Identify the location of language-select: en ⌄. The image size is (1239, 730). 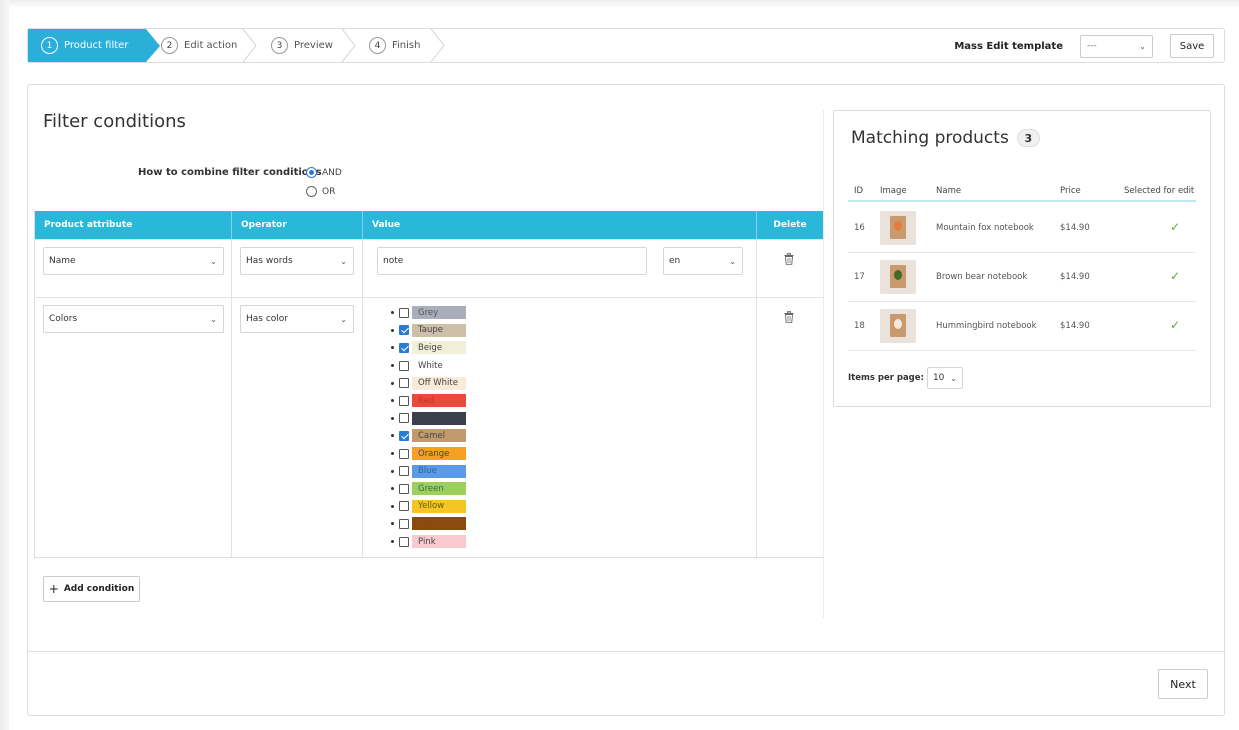
(703, 261).